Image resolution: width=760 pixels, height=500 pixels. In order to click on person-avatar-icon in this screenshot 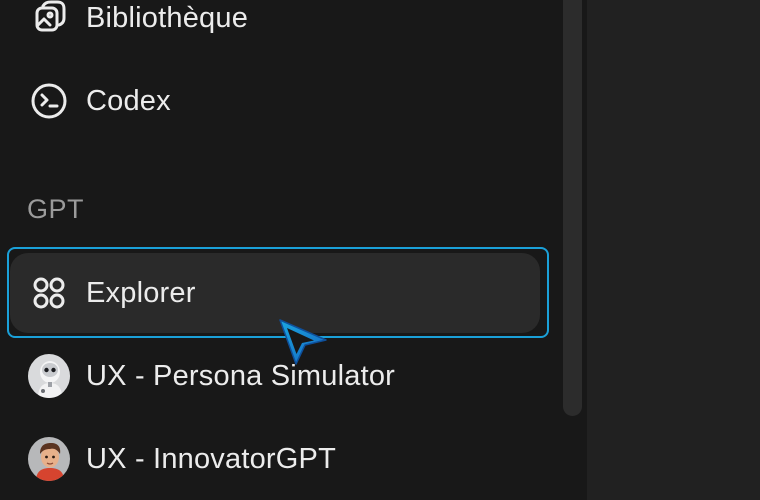, I will do `click(49, 459)`.